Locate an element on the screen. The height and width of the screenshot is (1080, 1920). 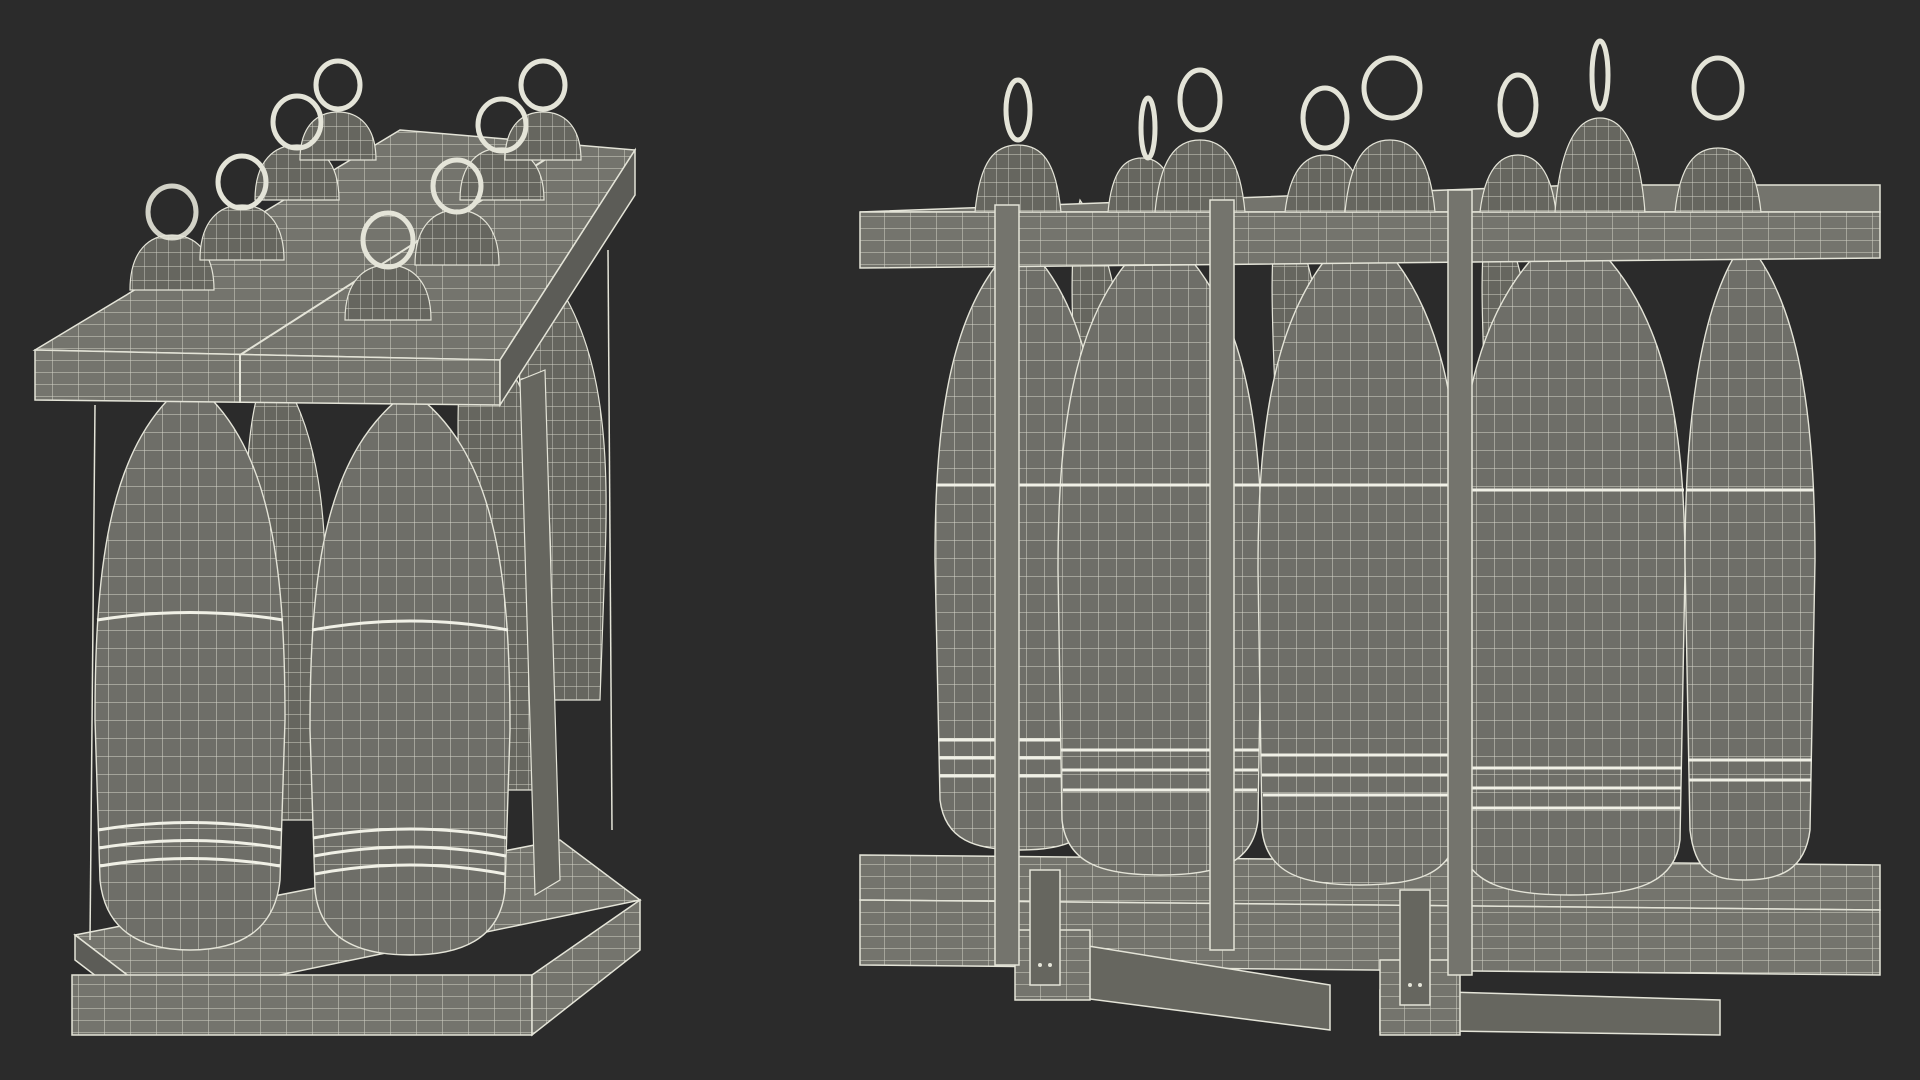
lifting-ring is located at coordinates (1374, 99).